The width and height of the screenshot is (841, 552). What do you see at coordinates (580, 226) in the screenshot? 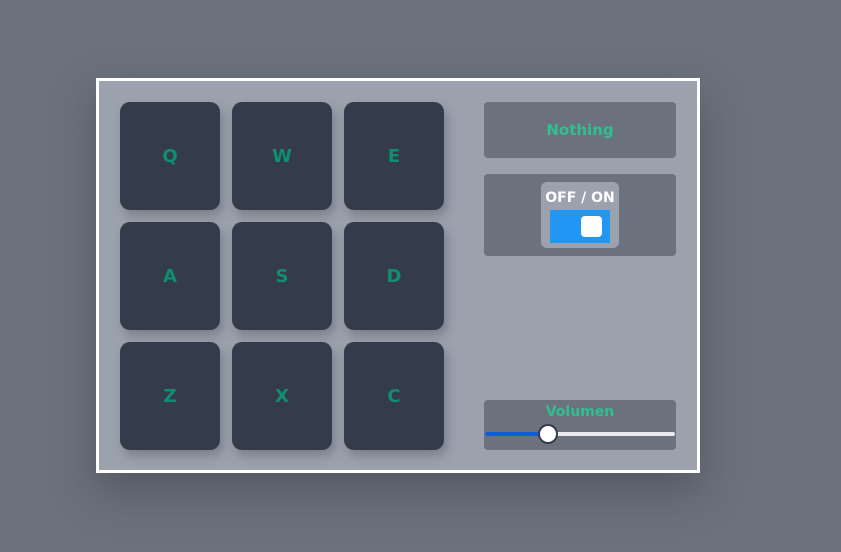
I see `power-toggle` at bounding box center [580, 226].